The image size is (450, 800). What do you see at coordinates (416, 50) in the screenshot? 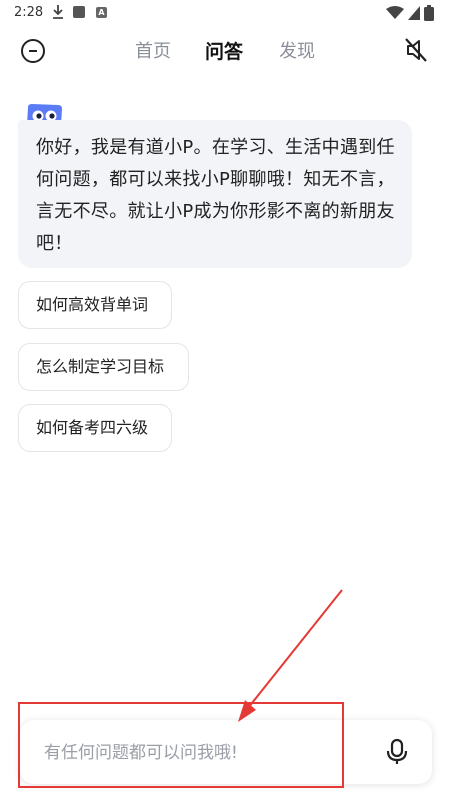
I see `mute-icon` at bounding box center [416, 50].